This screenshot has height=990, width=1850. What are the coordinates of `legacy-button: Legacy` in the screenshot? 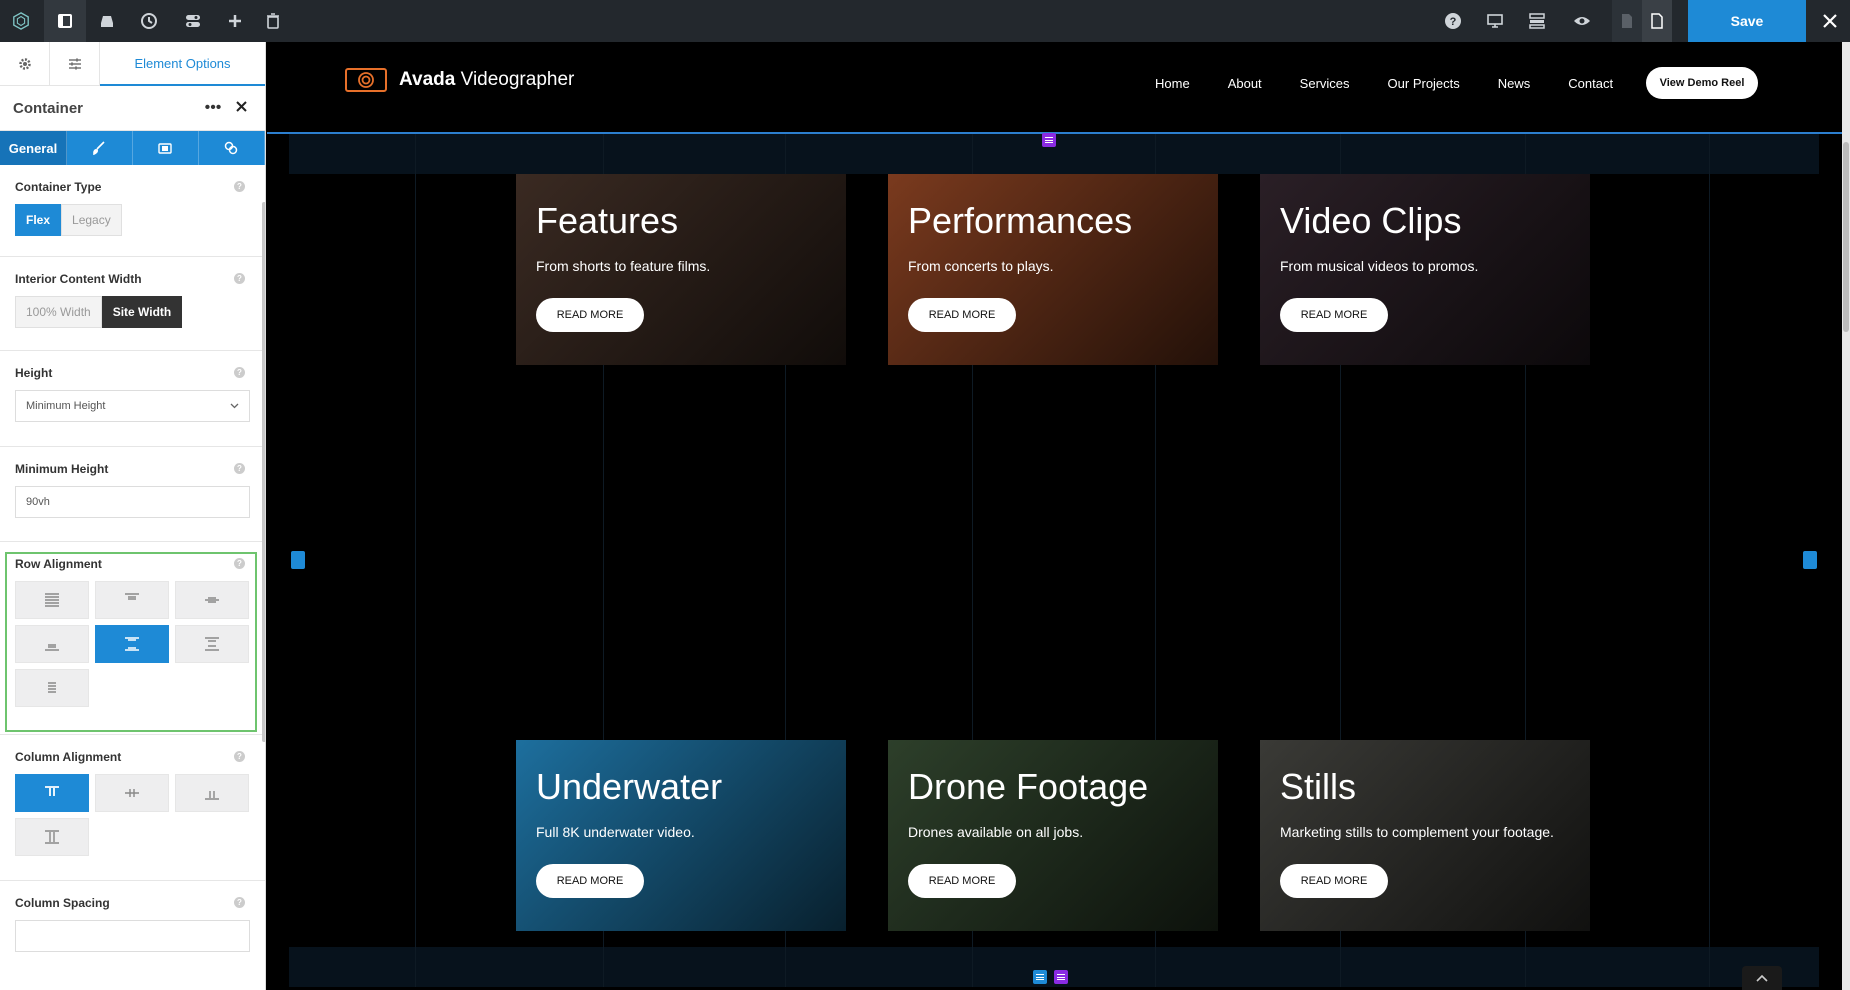 It's located at (91, 220).